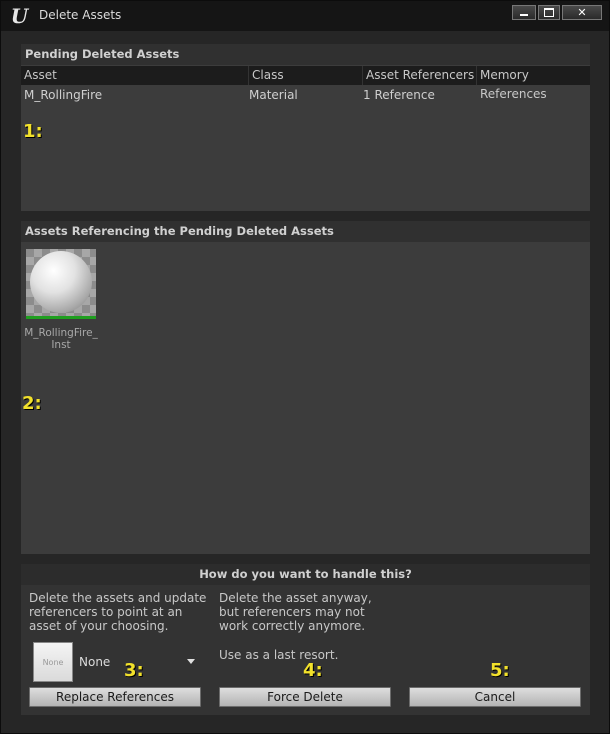  I want to click on window-controls: ✕, so click(557, 12).